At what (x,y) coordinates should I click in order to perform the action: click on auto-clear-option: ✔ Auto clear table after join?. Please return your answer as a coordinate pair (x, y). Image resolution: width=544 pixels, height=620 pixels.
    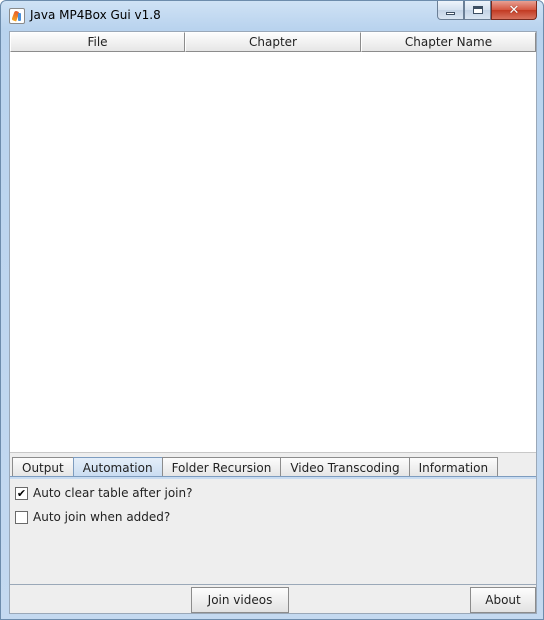
    Looking at the image, I should click on (104, 493).